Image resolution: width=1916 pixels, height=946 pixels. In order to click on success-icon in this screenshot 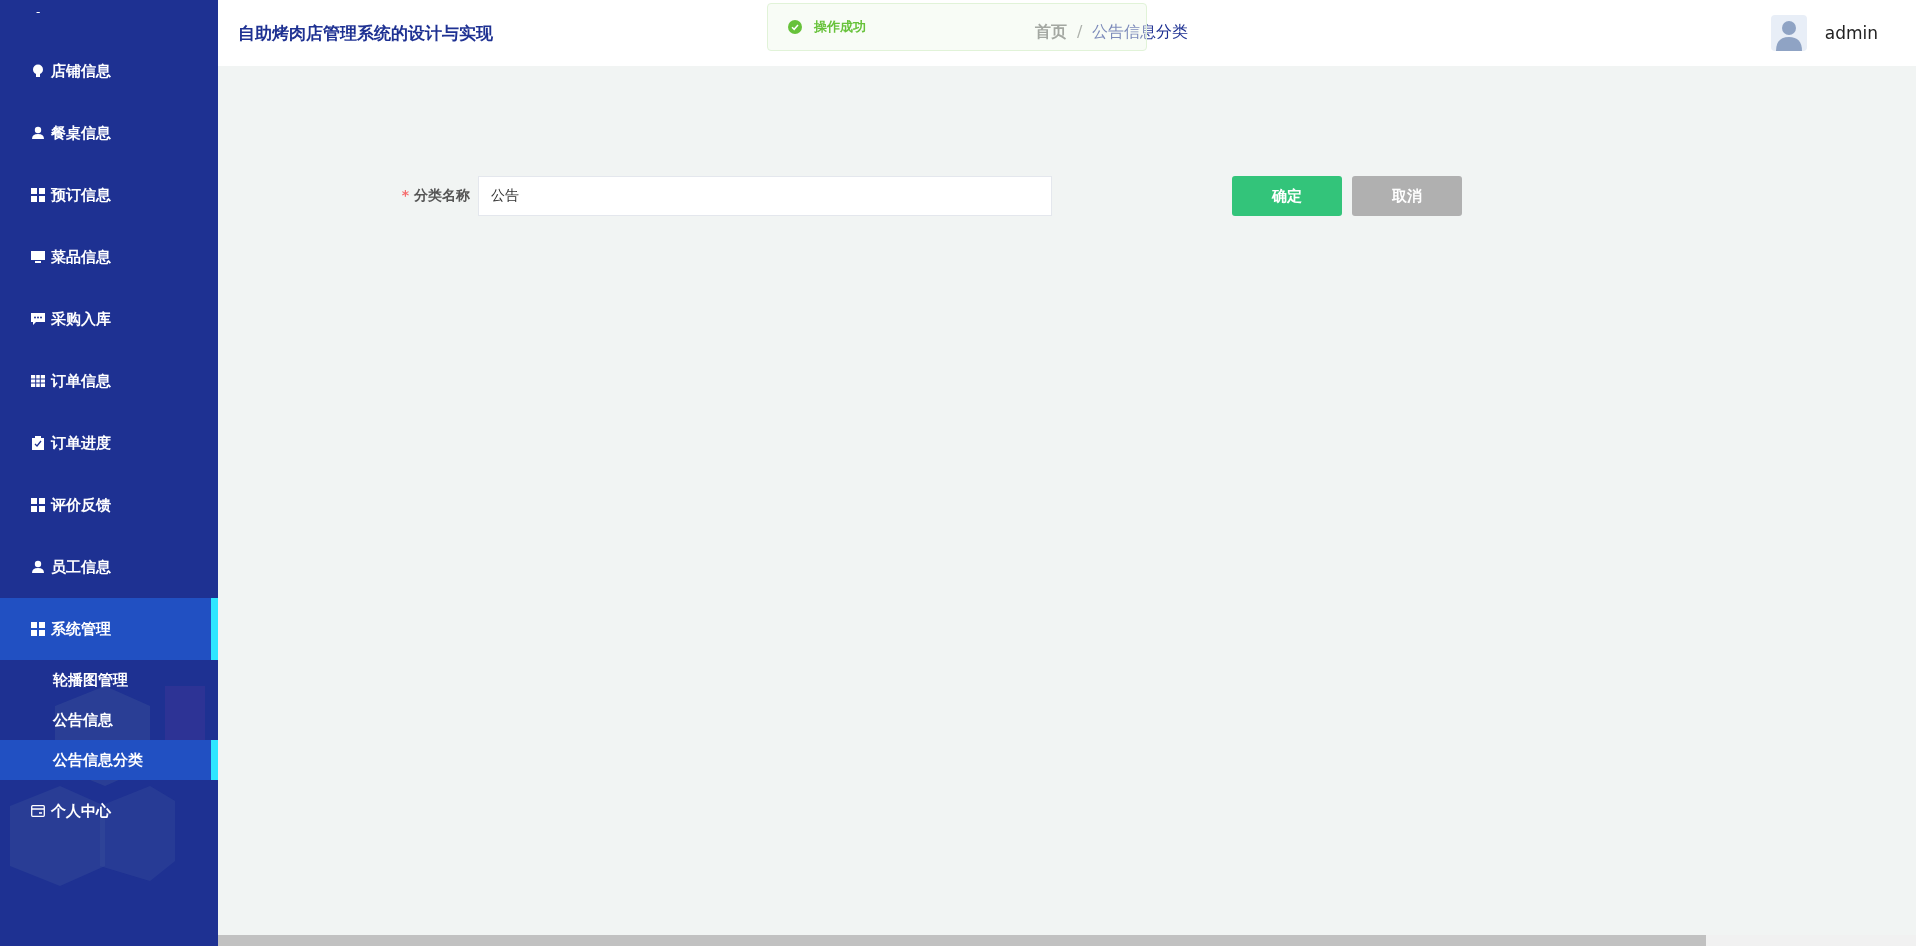, I will do `click(795, 27)`.